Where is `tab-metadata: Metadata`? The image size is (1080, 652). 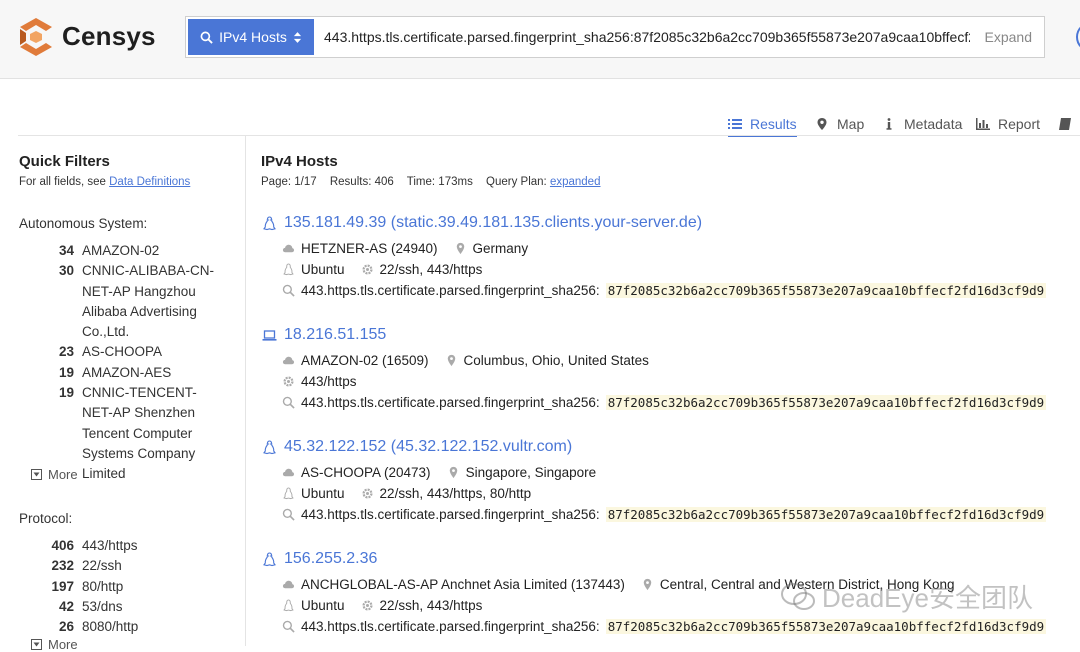
tab-metadata: Metadata is located at coordinates (922, 124).